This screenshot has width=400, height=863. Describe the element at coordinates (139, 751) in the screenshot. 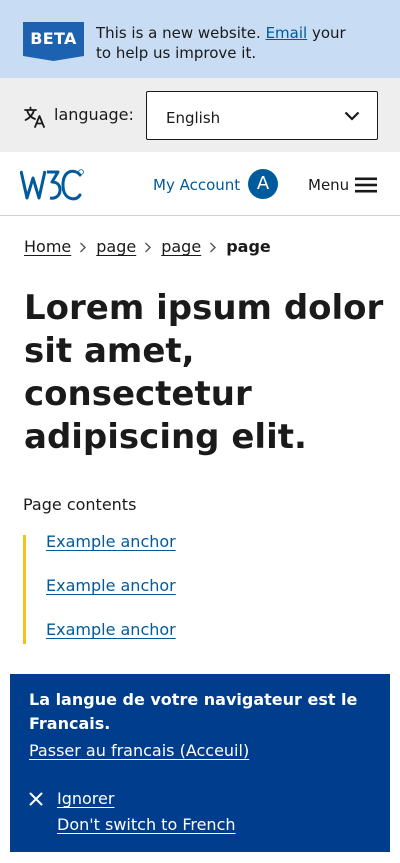

I see `switch-language-link: Passer au francais (Acceuil)` at that location.